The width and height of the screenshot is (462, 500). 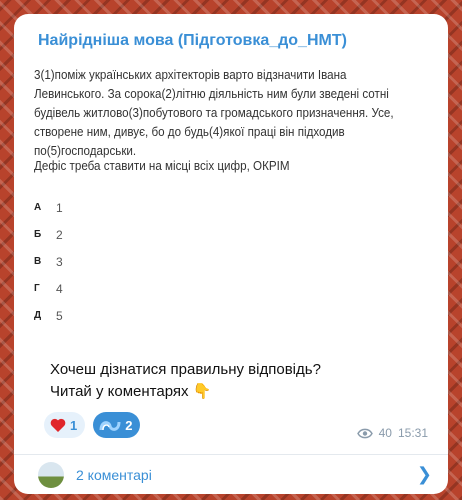 What do you see at coordinates (38, 234) in the screenshot?
I see `option-letter: Б` at bounding box center [38, 234].